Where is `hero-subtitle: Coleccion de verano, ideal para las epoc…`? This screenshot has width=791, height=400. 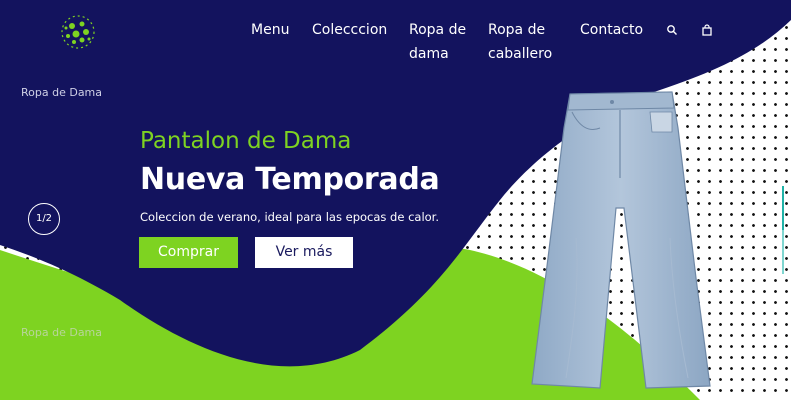
hero-subtitle: Coleccion de verano, ideal para las epoc… is located at coordinates (289, 217).